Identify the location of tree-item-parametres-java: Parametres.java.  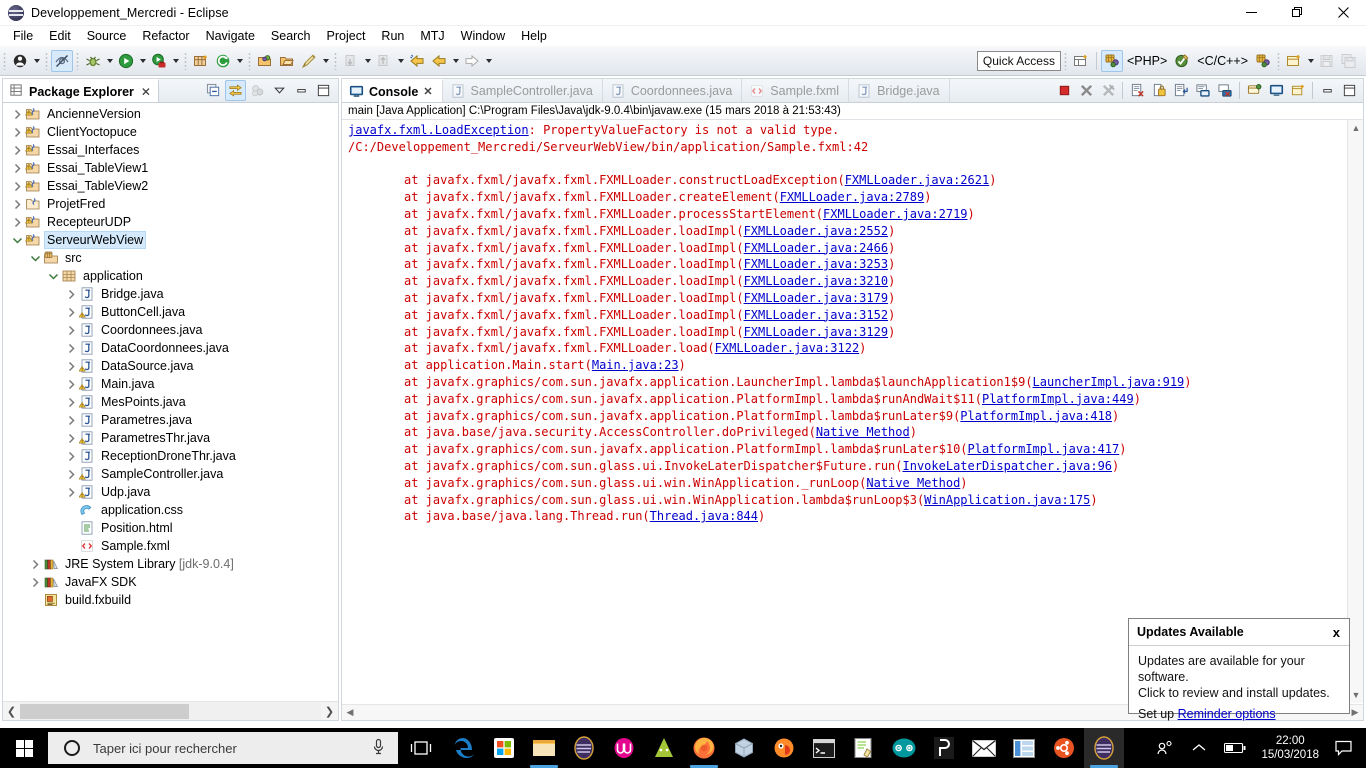
(170, 420).